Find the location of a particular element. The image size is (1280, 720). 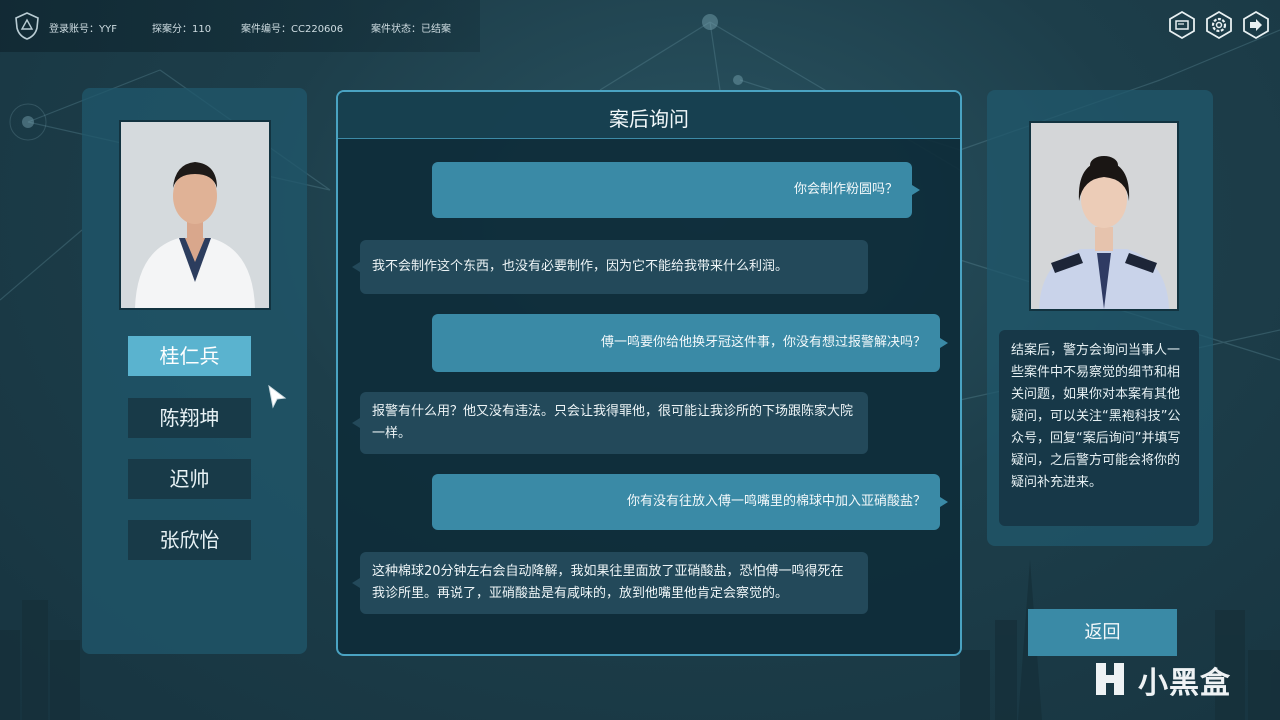

back-button: 返回 is located at coordinates (1102, 632).